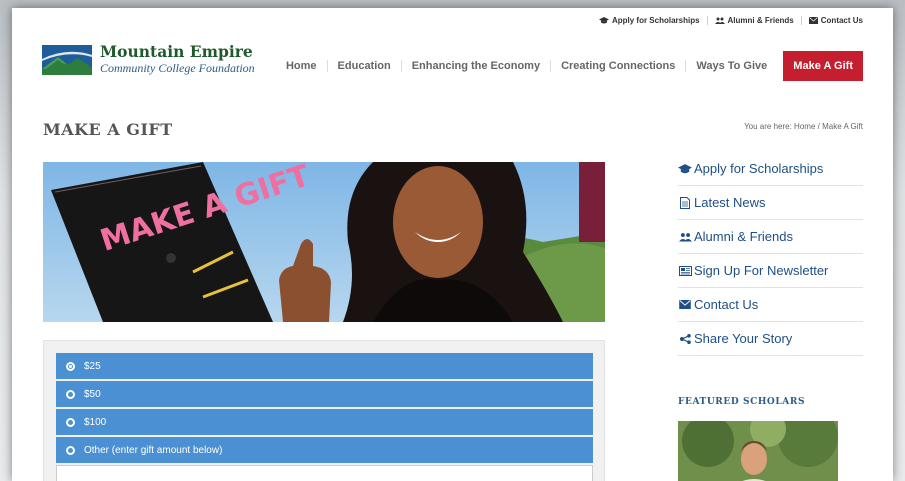  I want to click on sidebar-item-newsletter: Sign Up For Newsletter, so click(770, 271).